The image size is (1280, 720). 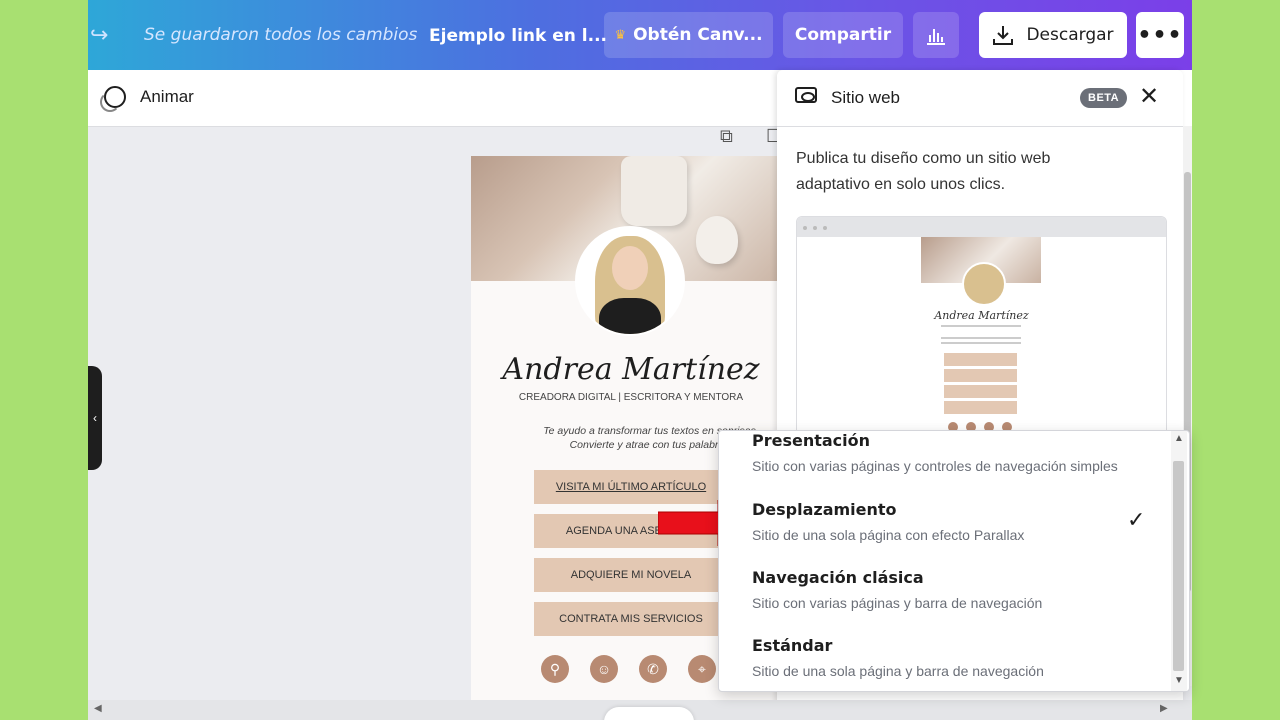 I want to click on animate-button: Animar, so click(x=147, y=99).